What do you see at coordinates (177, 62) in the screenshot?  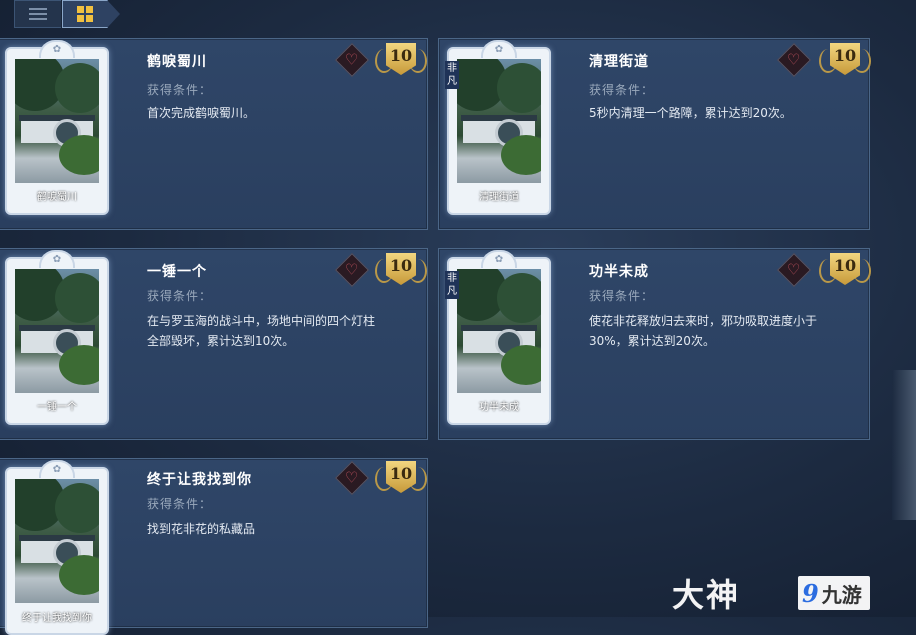 I see `achievement-title: 鹤唳蜀川` at bounding box center [177, 62].